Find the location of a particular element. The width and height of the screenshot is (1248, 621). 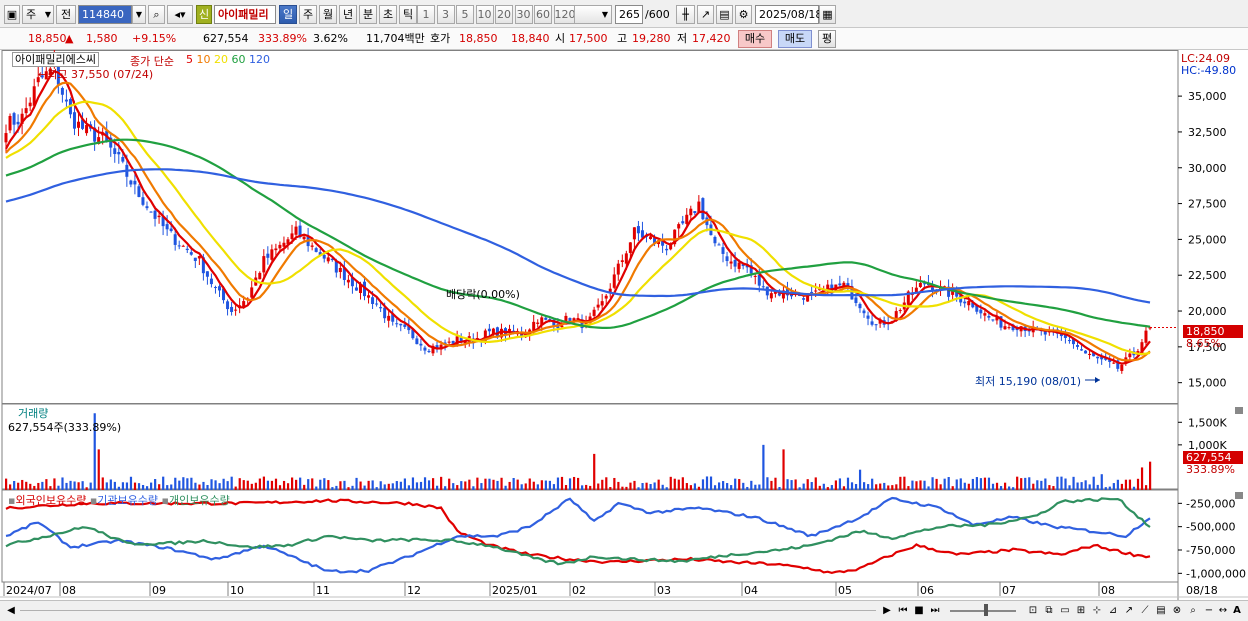

trade-amount: 11,704백만 is located at coordinates (395, 38).